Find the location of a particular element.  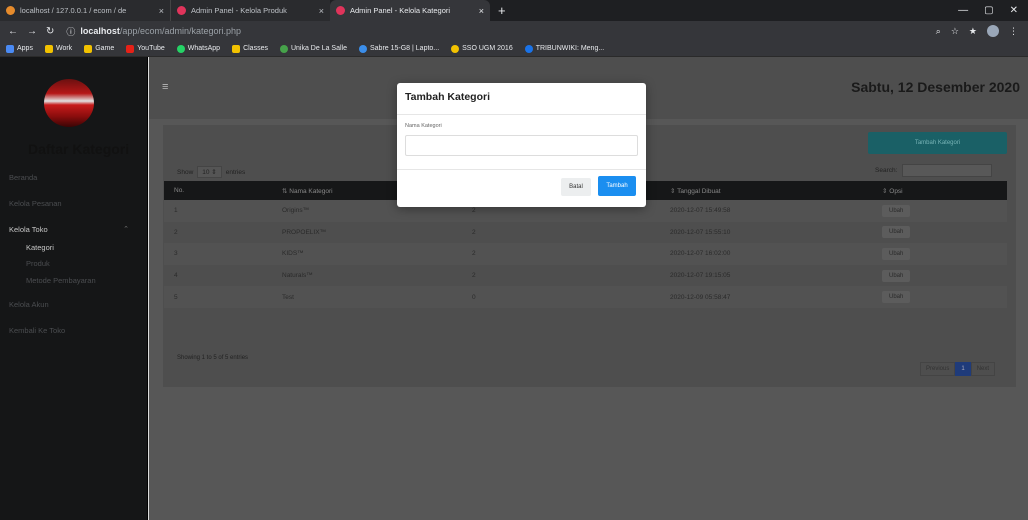

cell-nama: Naturals™ is located at coordinates (367, 275).